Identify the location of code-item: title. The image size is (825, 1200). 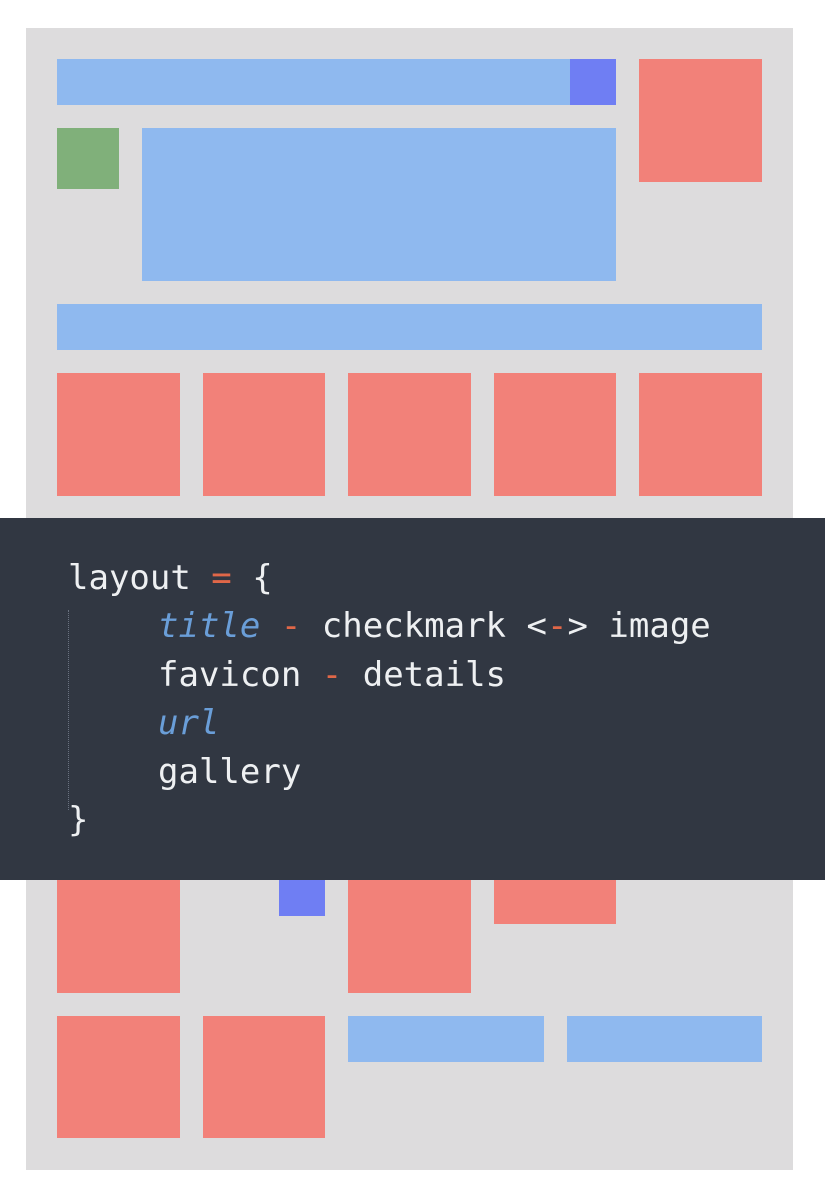
(209, 626).